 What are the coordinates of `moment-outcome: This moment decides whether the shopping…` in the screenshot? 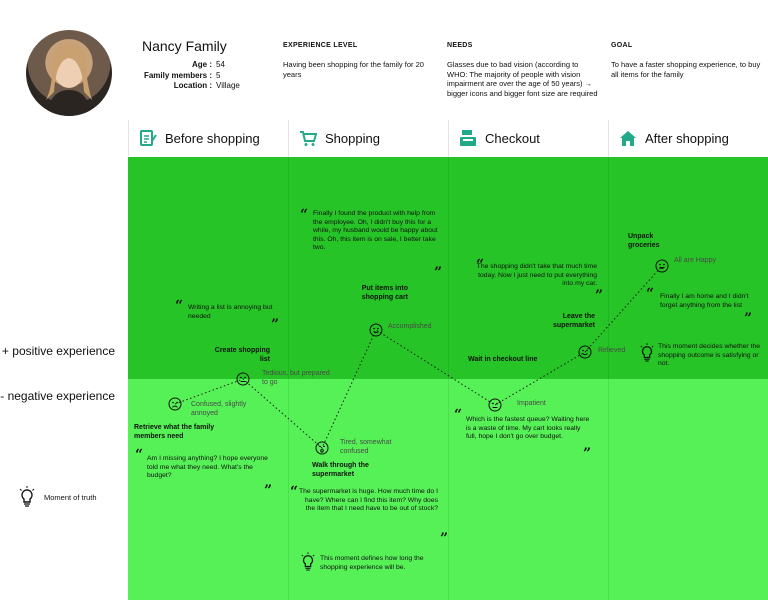 It's located at (709, 355).